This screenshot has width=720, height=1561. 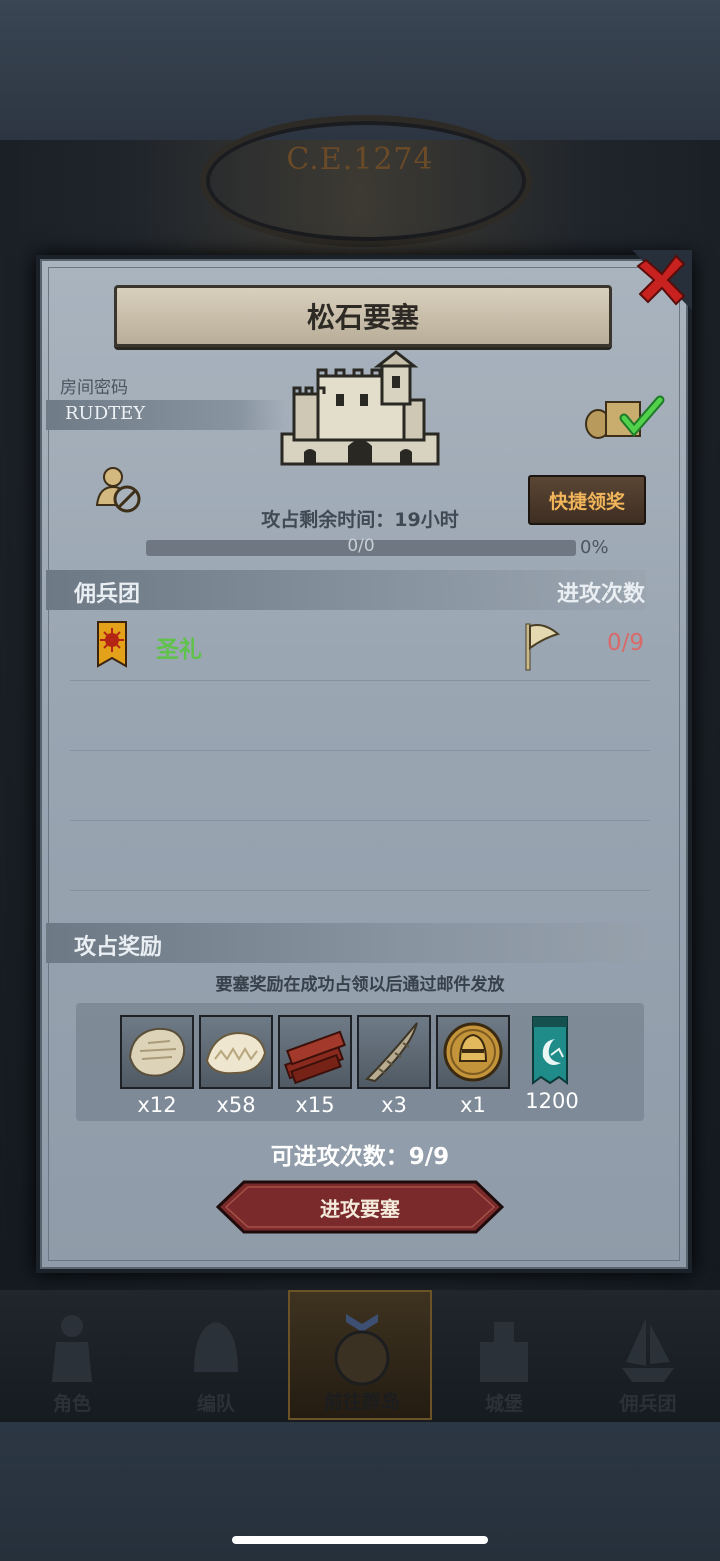 I want to click on reward-item: x15, so click(x=315, y=1066).